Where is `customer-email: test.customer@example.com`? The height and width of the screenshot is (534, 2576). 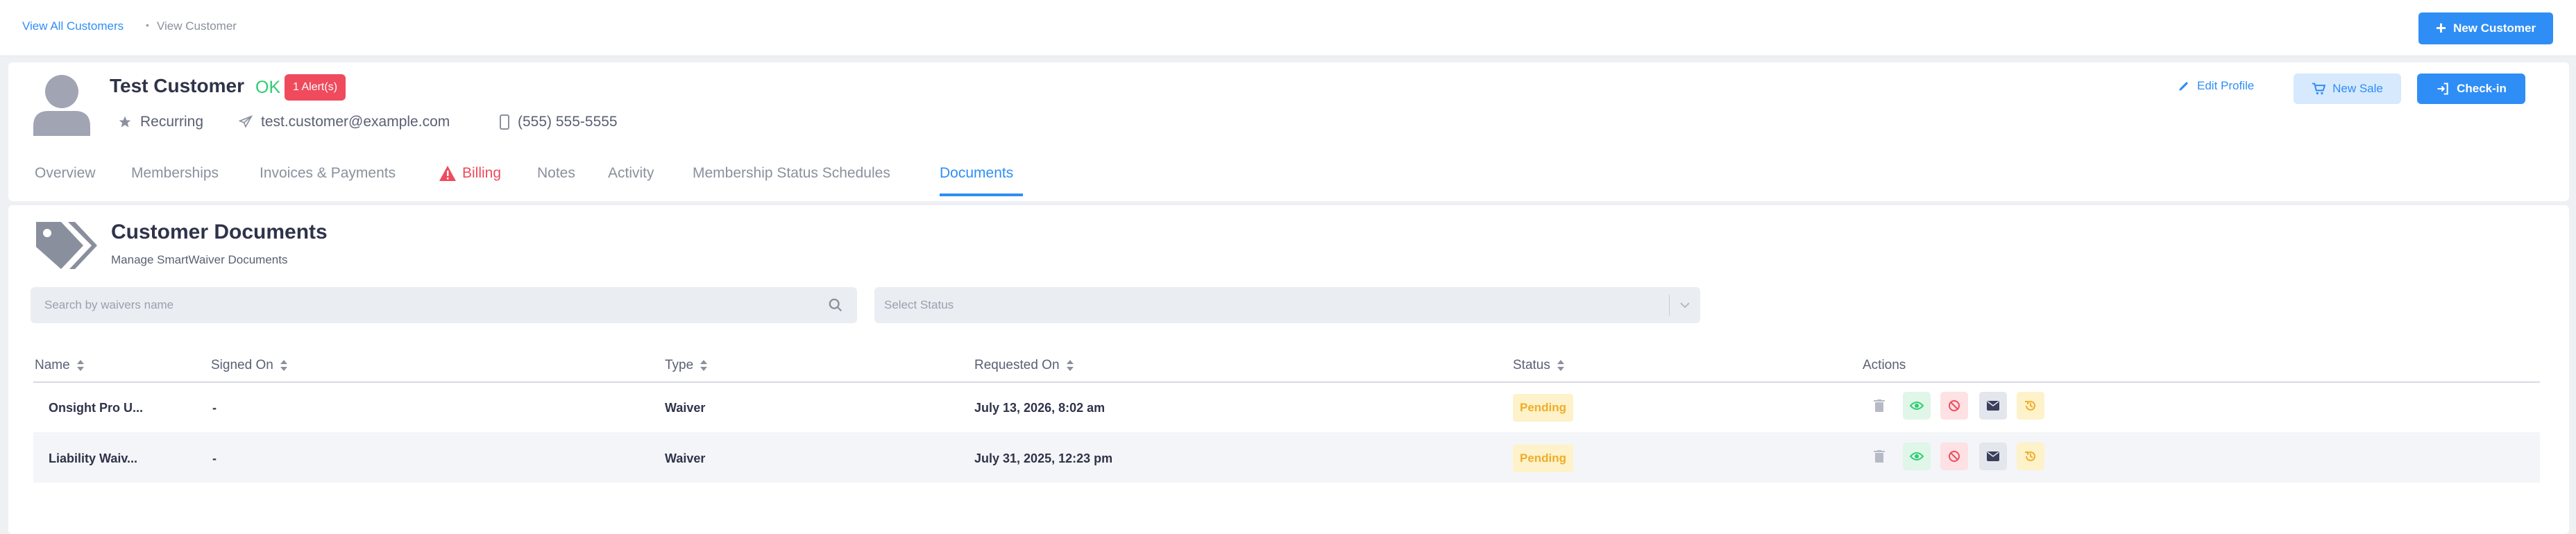
customer-email: test.customer@example.com is located at coordinates (344, 122).